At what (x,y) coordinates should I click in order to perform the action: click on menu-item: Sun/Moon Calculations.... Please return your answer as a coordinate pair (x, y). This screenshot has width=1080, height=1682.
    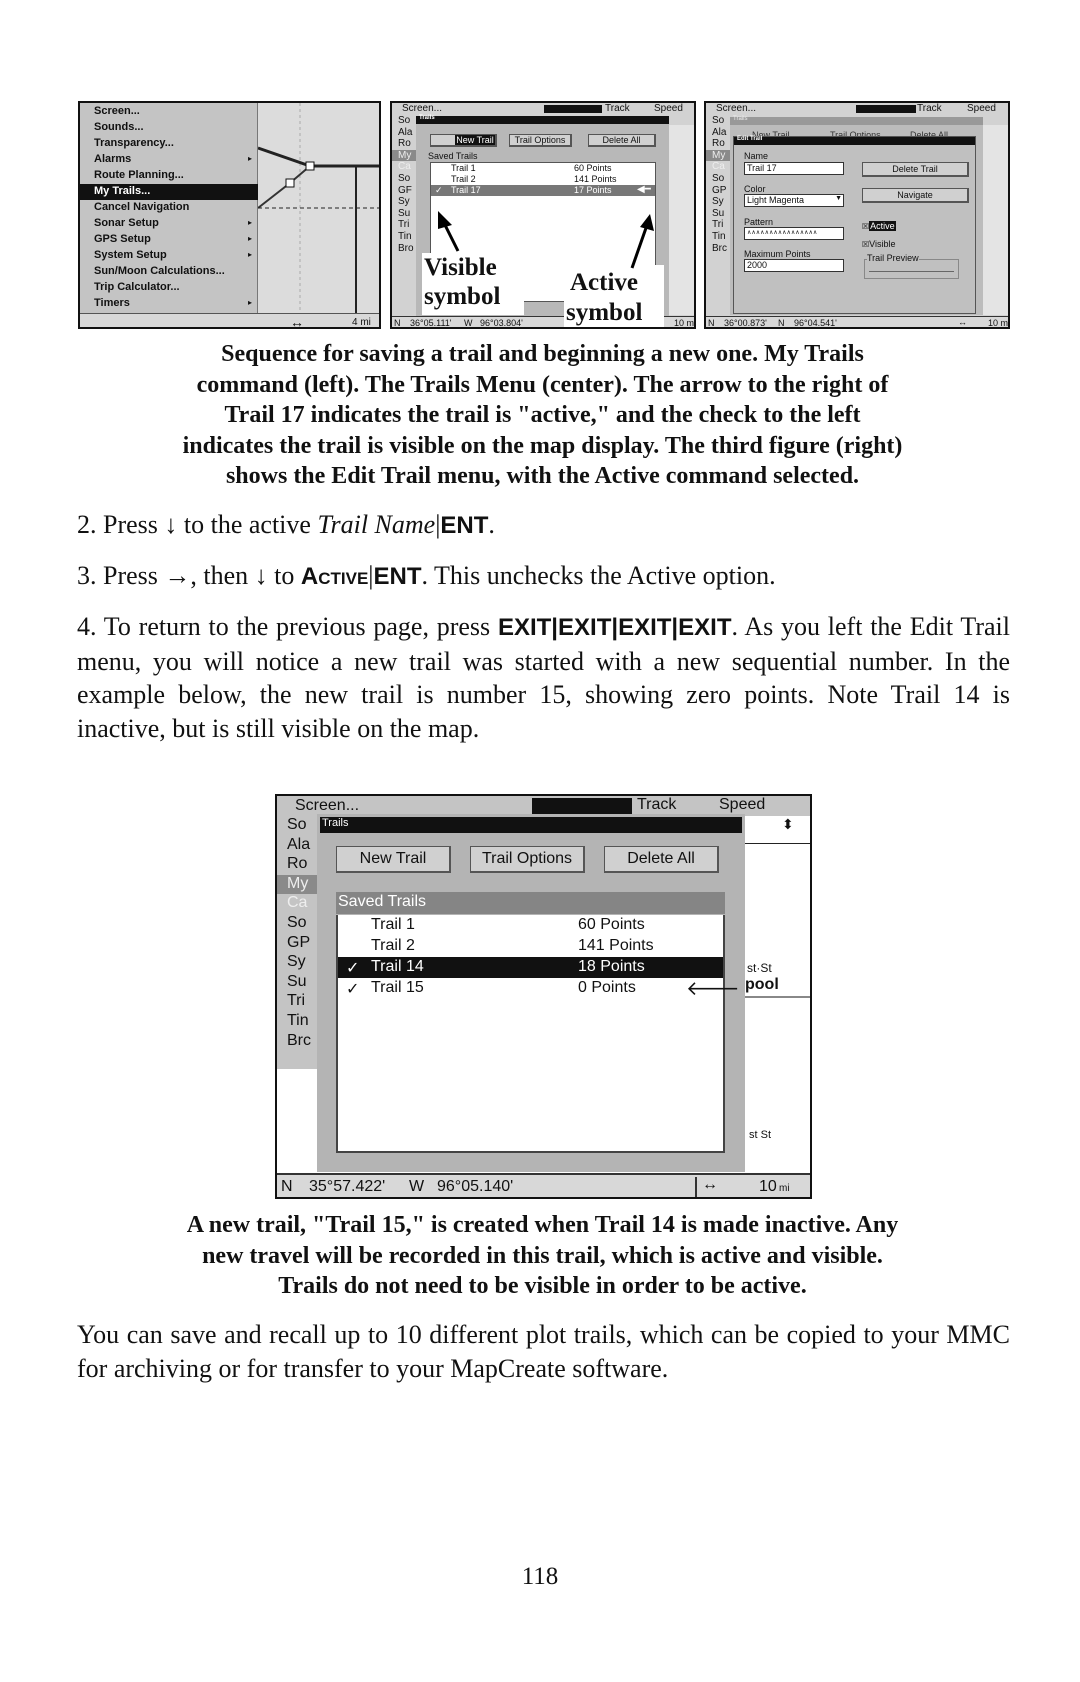
    Looking at the image, I should click on (169, 272).